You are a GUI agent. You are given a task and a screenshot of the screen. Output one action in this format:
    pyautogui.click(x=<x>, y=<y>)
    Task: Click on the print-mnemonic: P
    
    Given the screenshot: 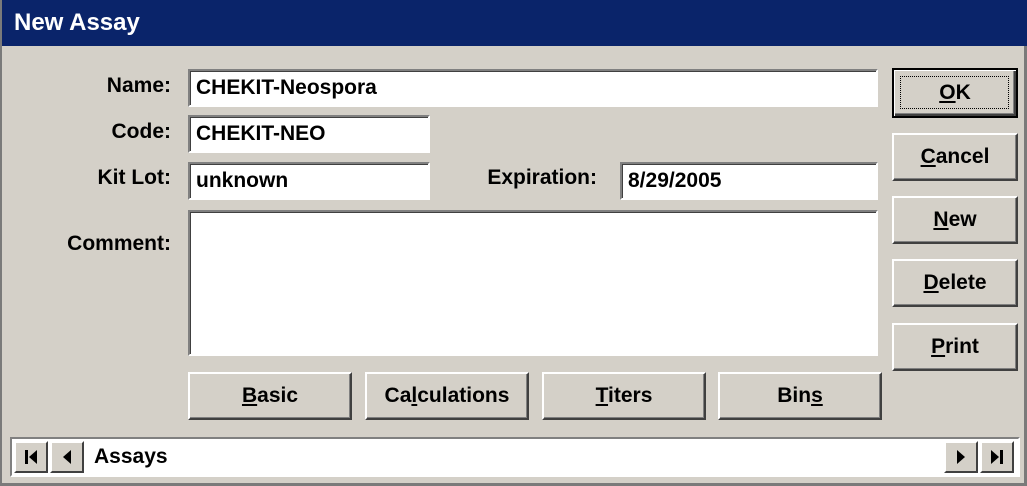 What is the action you would take?
    pyautogui.click(x=938, y=346)
    